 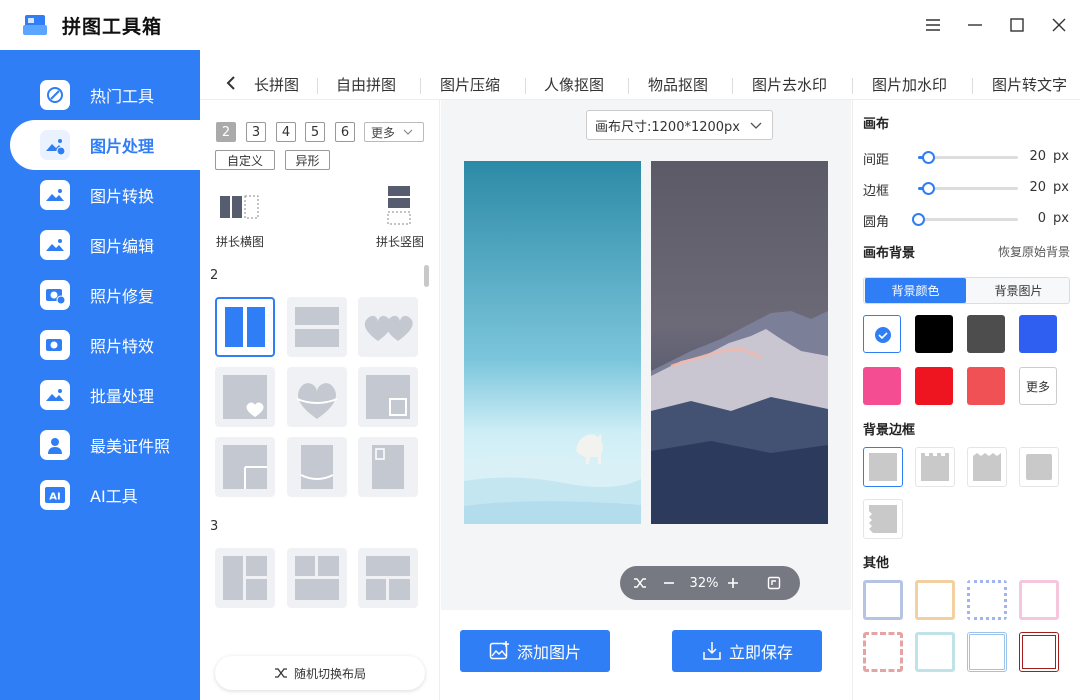 I want to click on color-swatch-blue, so click(x=1038, y=334).